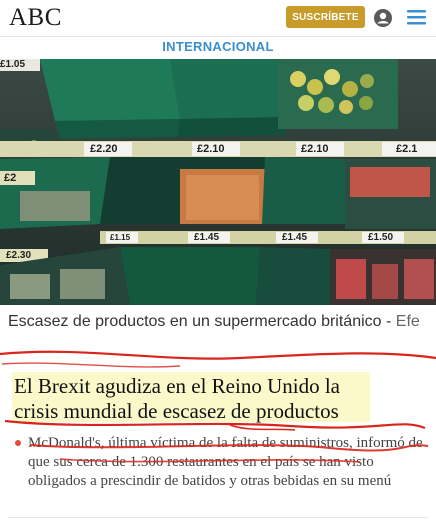 The image size is (436, 520). What do you see at coordinates (104, 149) in the screenshot?
I see `price-tag: £2.20` at bounding box center [104, 149].